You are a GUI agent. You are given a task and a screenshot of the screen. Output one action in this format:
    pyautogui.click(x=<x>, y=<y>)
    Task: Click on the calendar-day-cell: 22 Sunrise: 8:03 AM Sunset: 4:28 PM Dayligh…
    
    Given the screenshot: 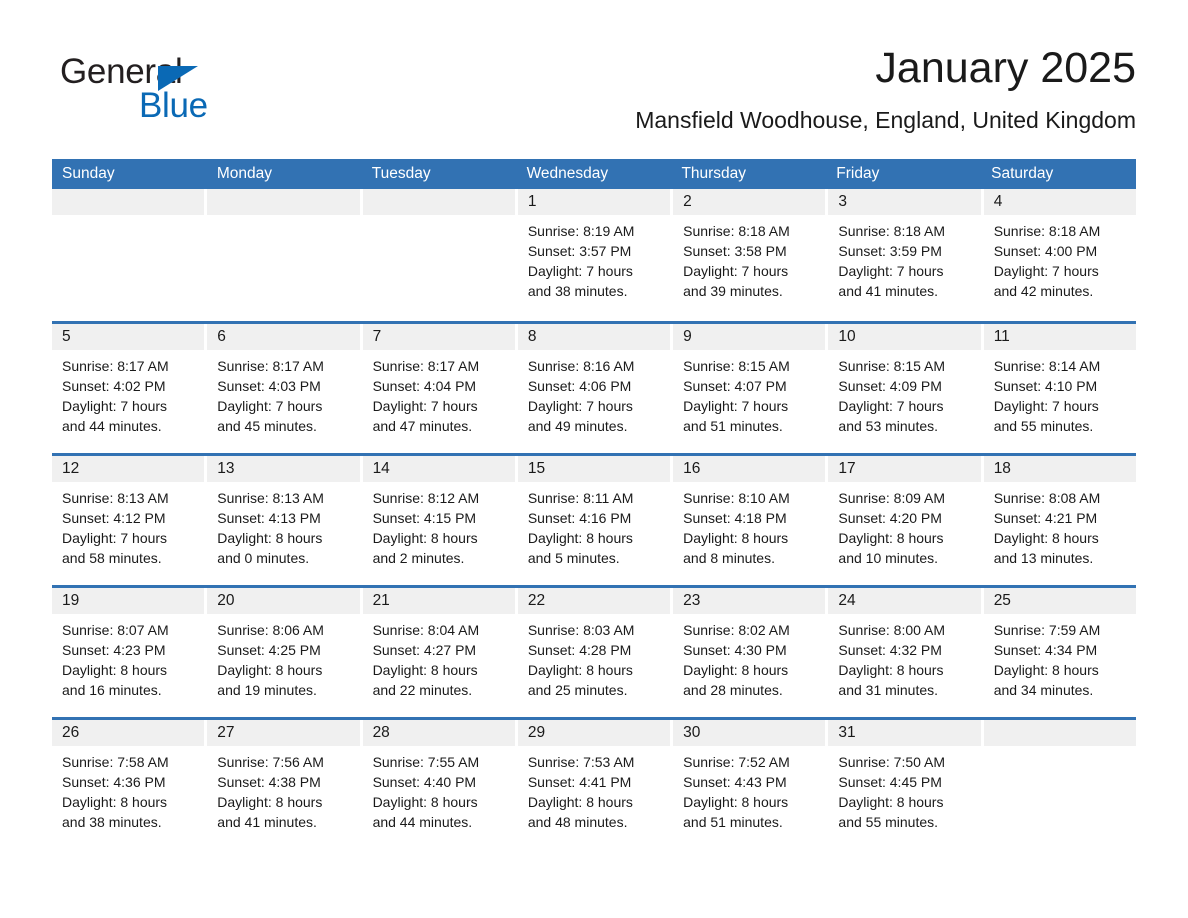 What is the action you would take?
    pyautogui.click(x=595, y=652)
    